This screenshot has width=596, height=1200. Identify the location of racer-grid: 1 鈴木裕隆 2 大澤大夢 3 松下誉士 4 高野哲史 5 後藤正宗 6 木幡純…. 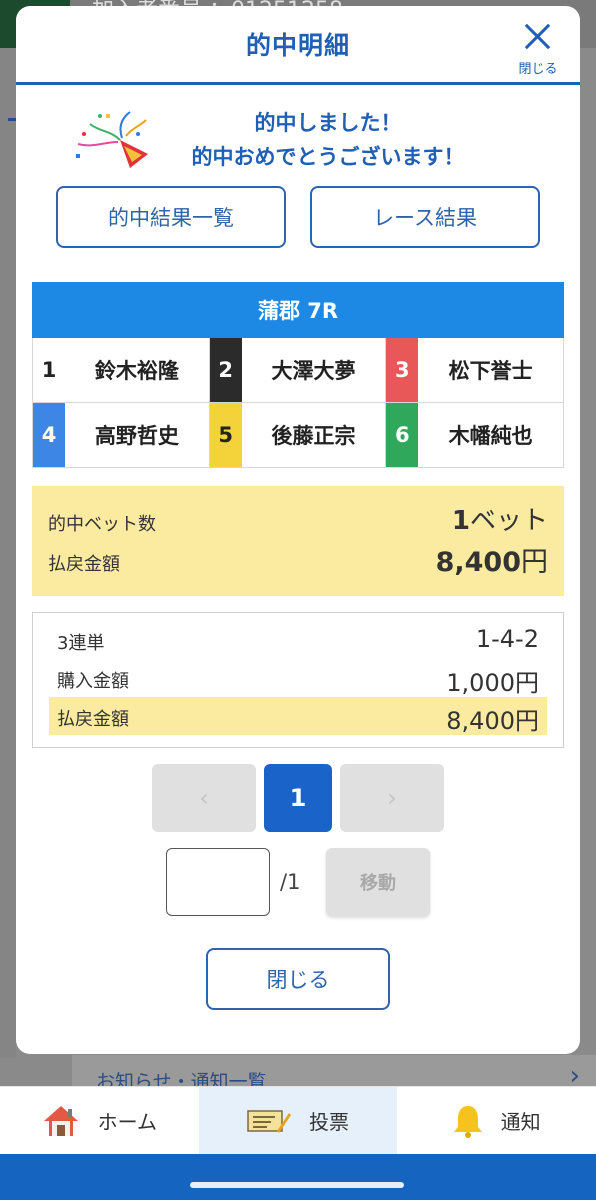
(298, 403).